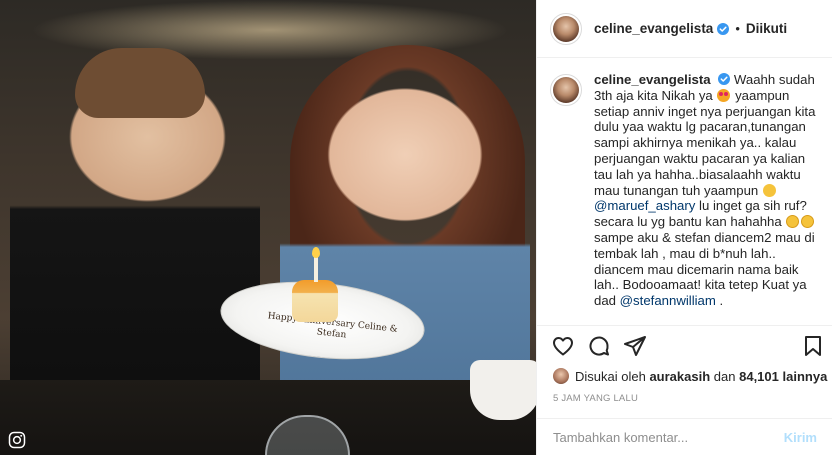 The image size is (832, 455). Describe the element at coordinates (800, 437) in the screenshot. I see `post-comment-button: Kirim` at that location.